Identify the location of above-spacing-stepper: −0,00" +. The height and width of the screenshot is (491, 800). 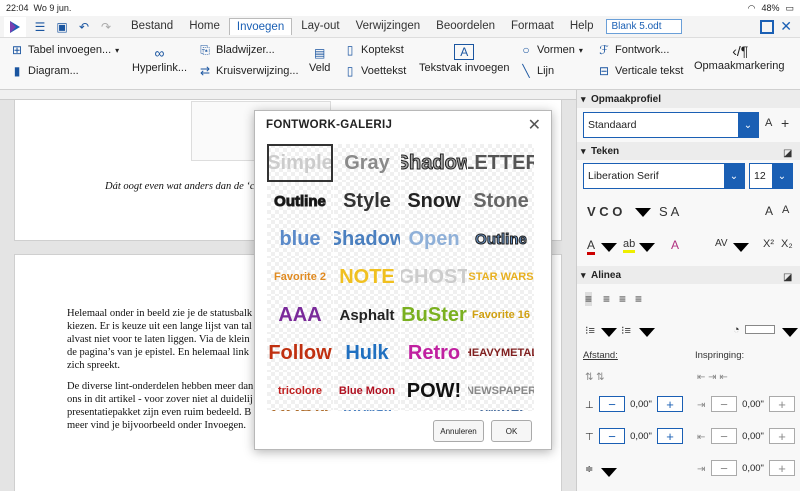
(641, 404).